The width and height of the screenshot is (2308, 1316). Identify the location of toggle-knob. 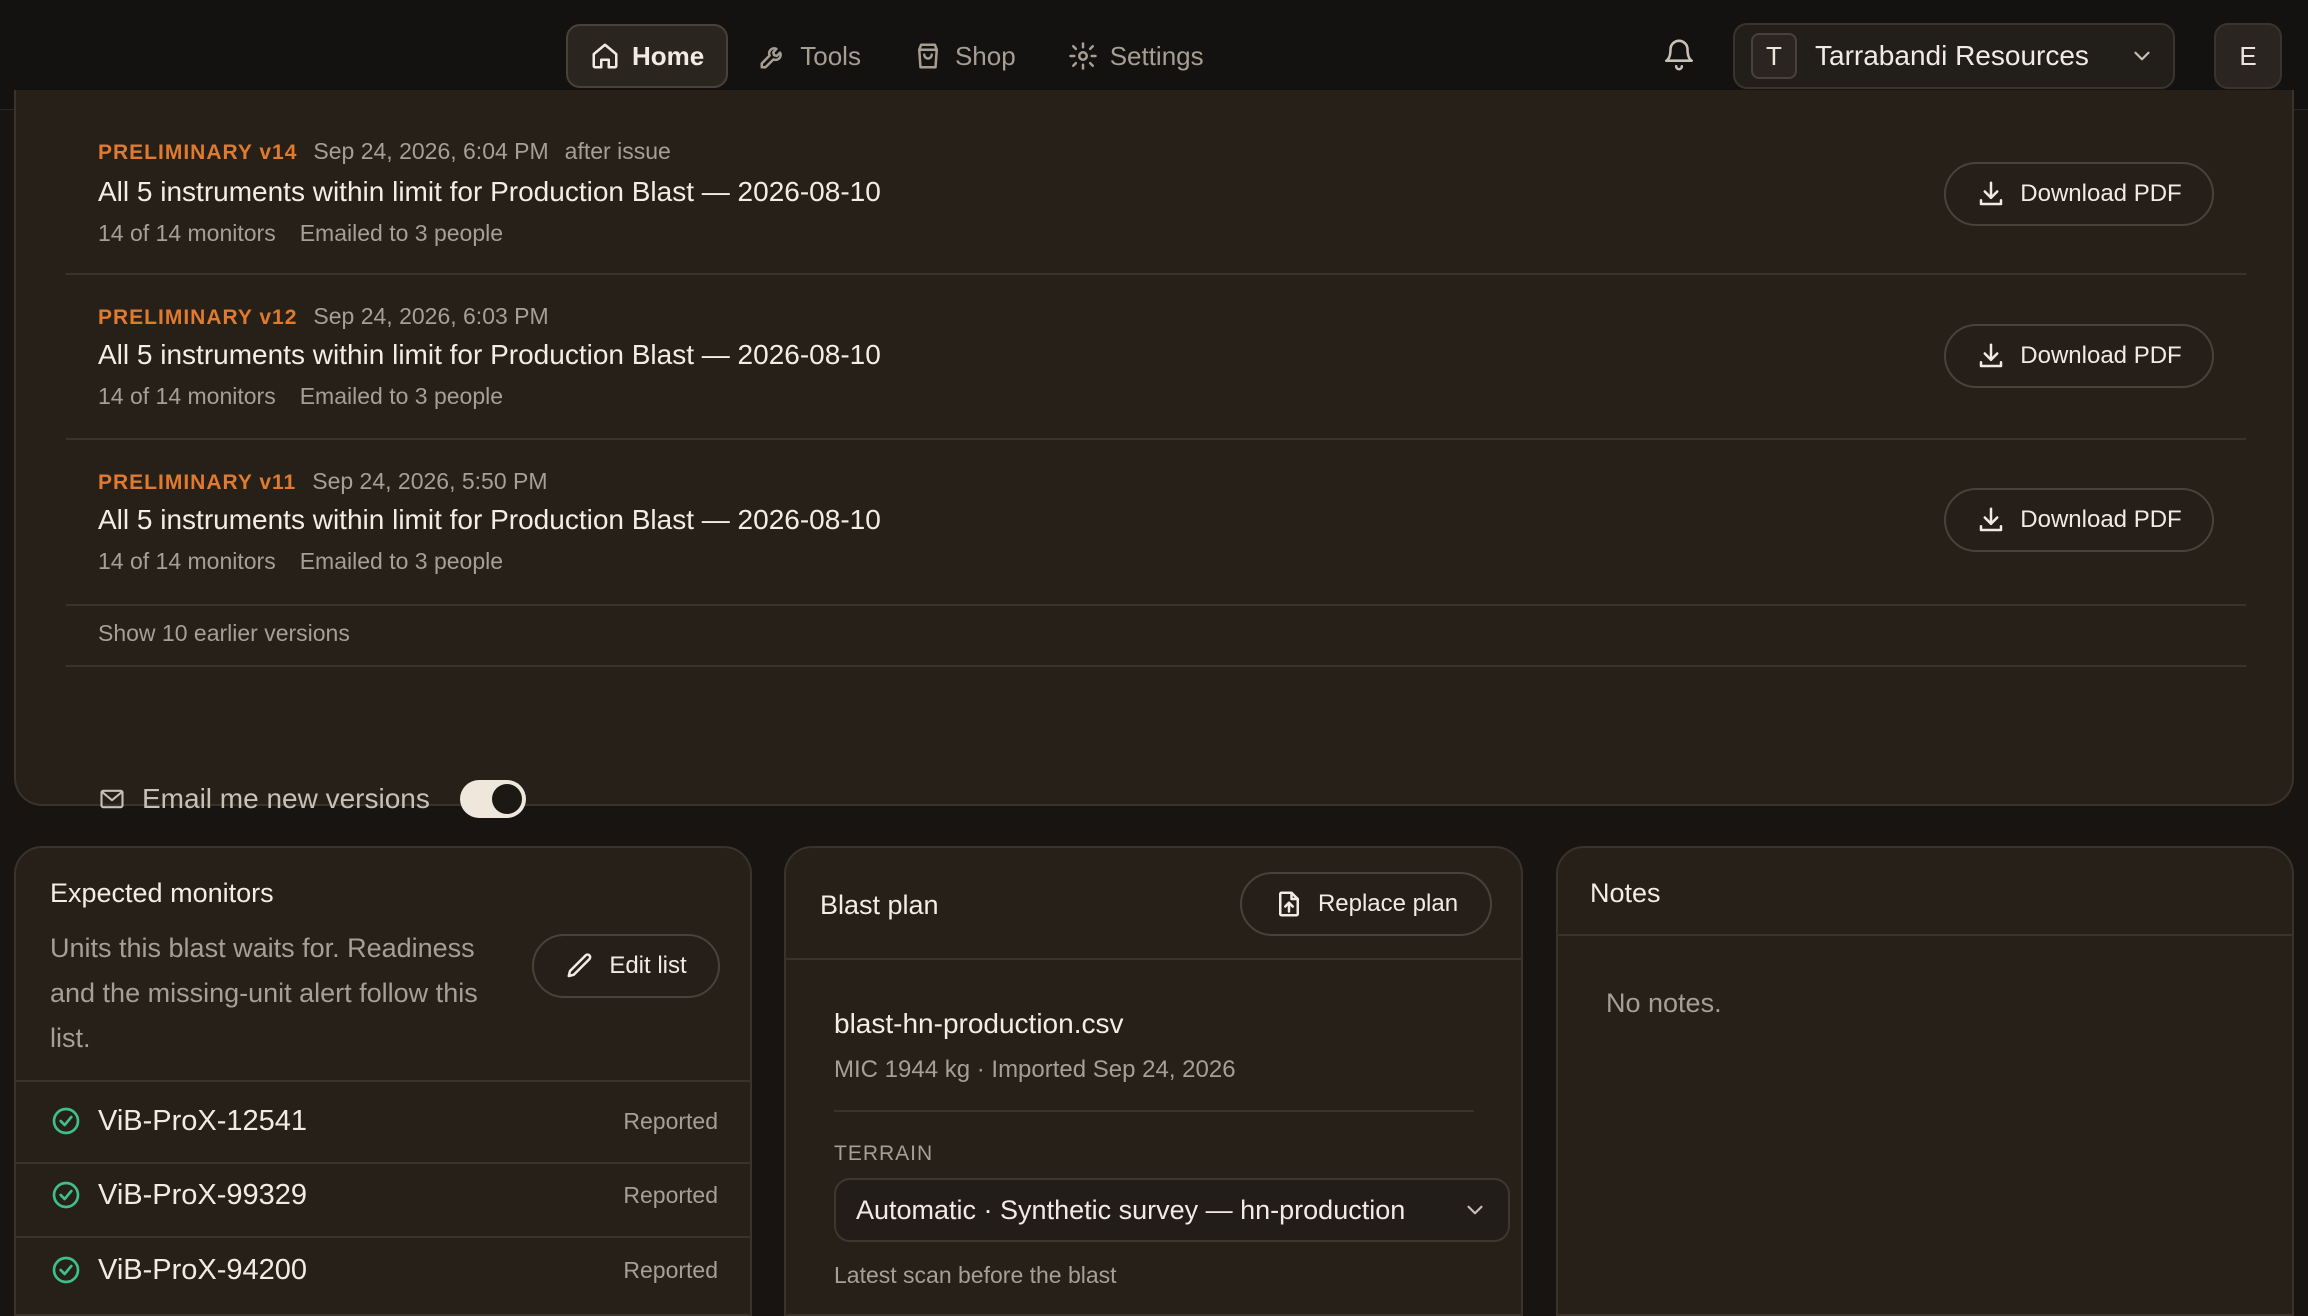
(506, 799).